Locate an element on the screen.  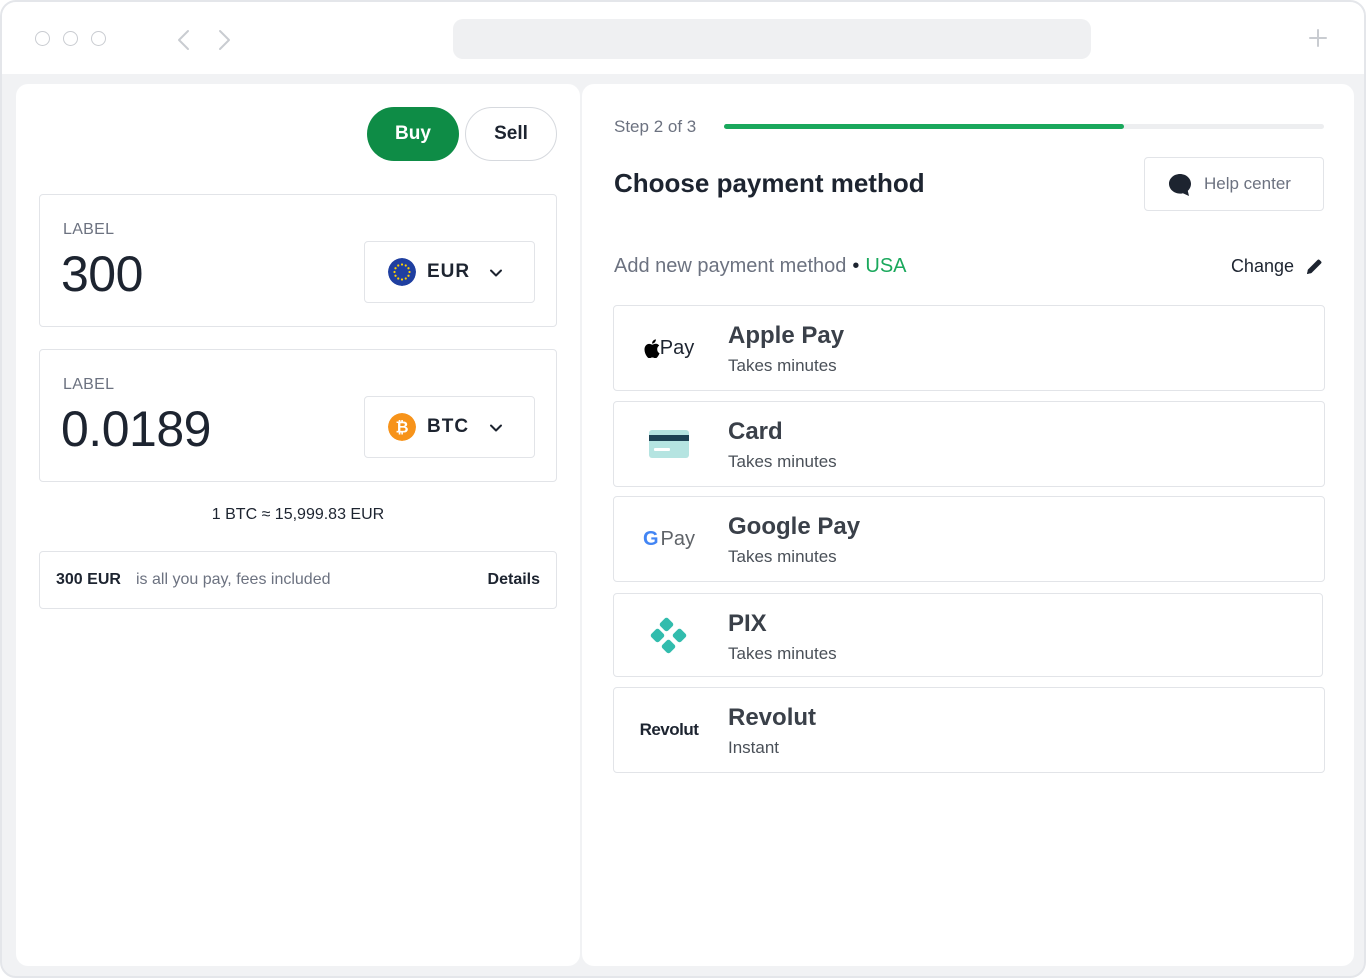
change-country-button: Change is located at coordinates (1277, 266).